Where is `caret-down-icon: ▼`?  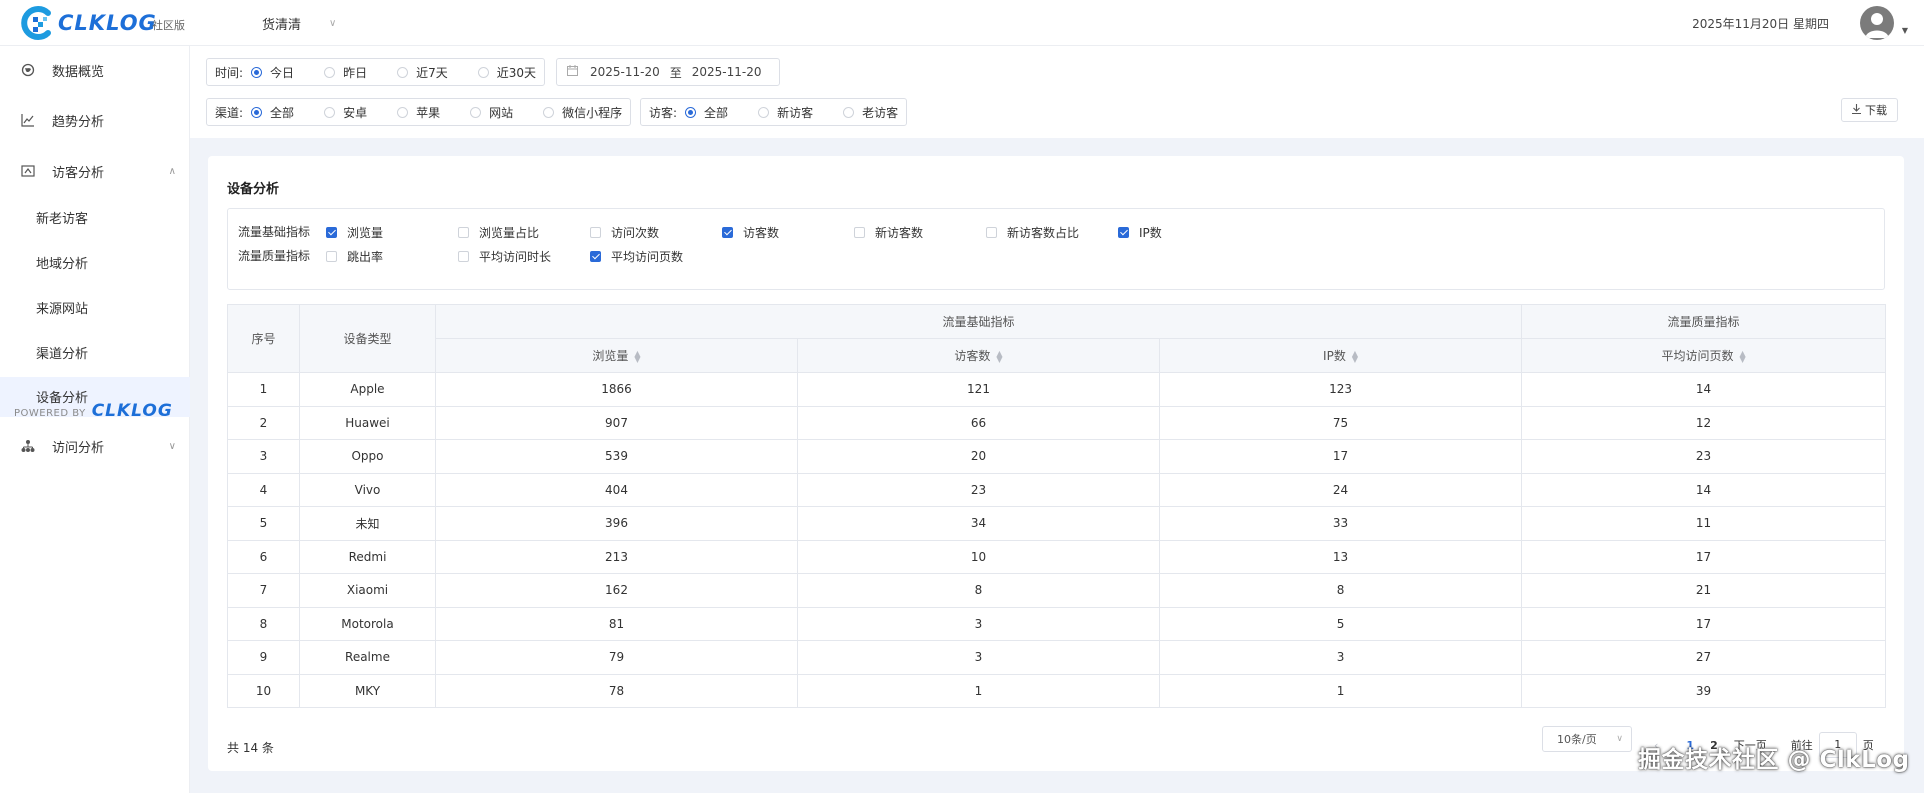 caret-down-icon: ▼ is located at coordinates (1905, 30).